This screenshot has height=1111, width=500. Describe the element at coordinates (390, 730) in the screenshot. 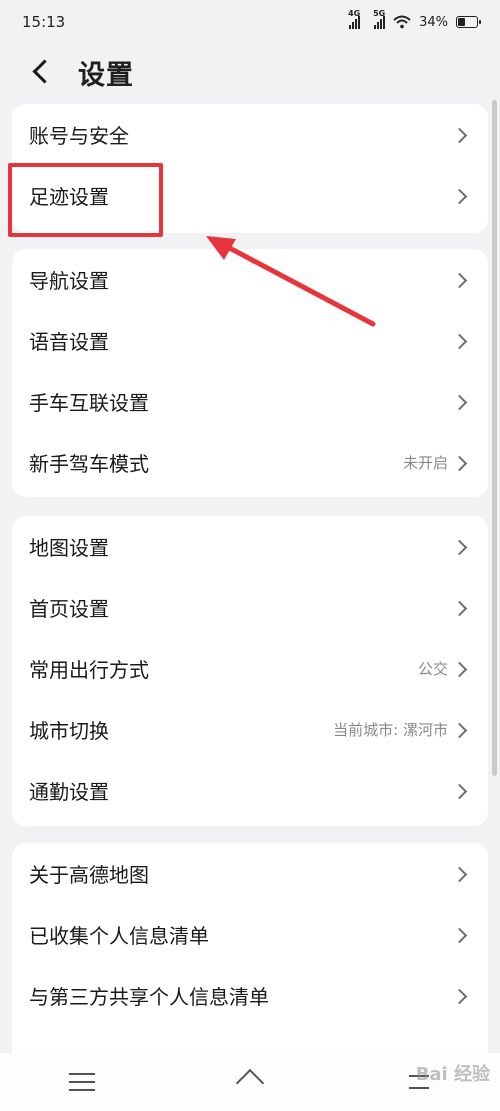

I see `settings-item-value: 当前城市: 漯河市` at that location.